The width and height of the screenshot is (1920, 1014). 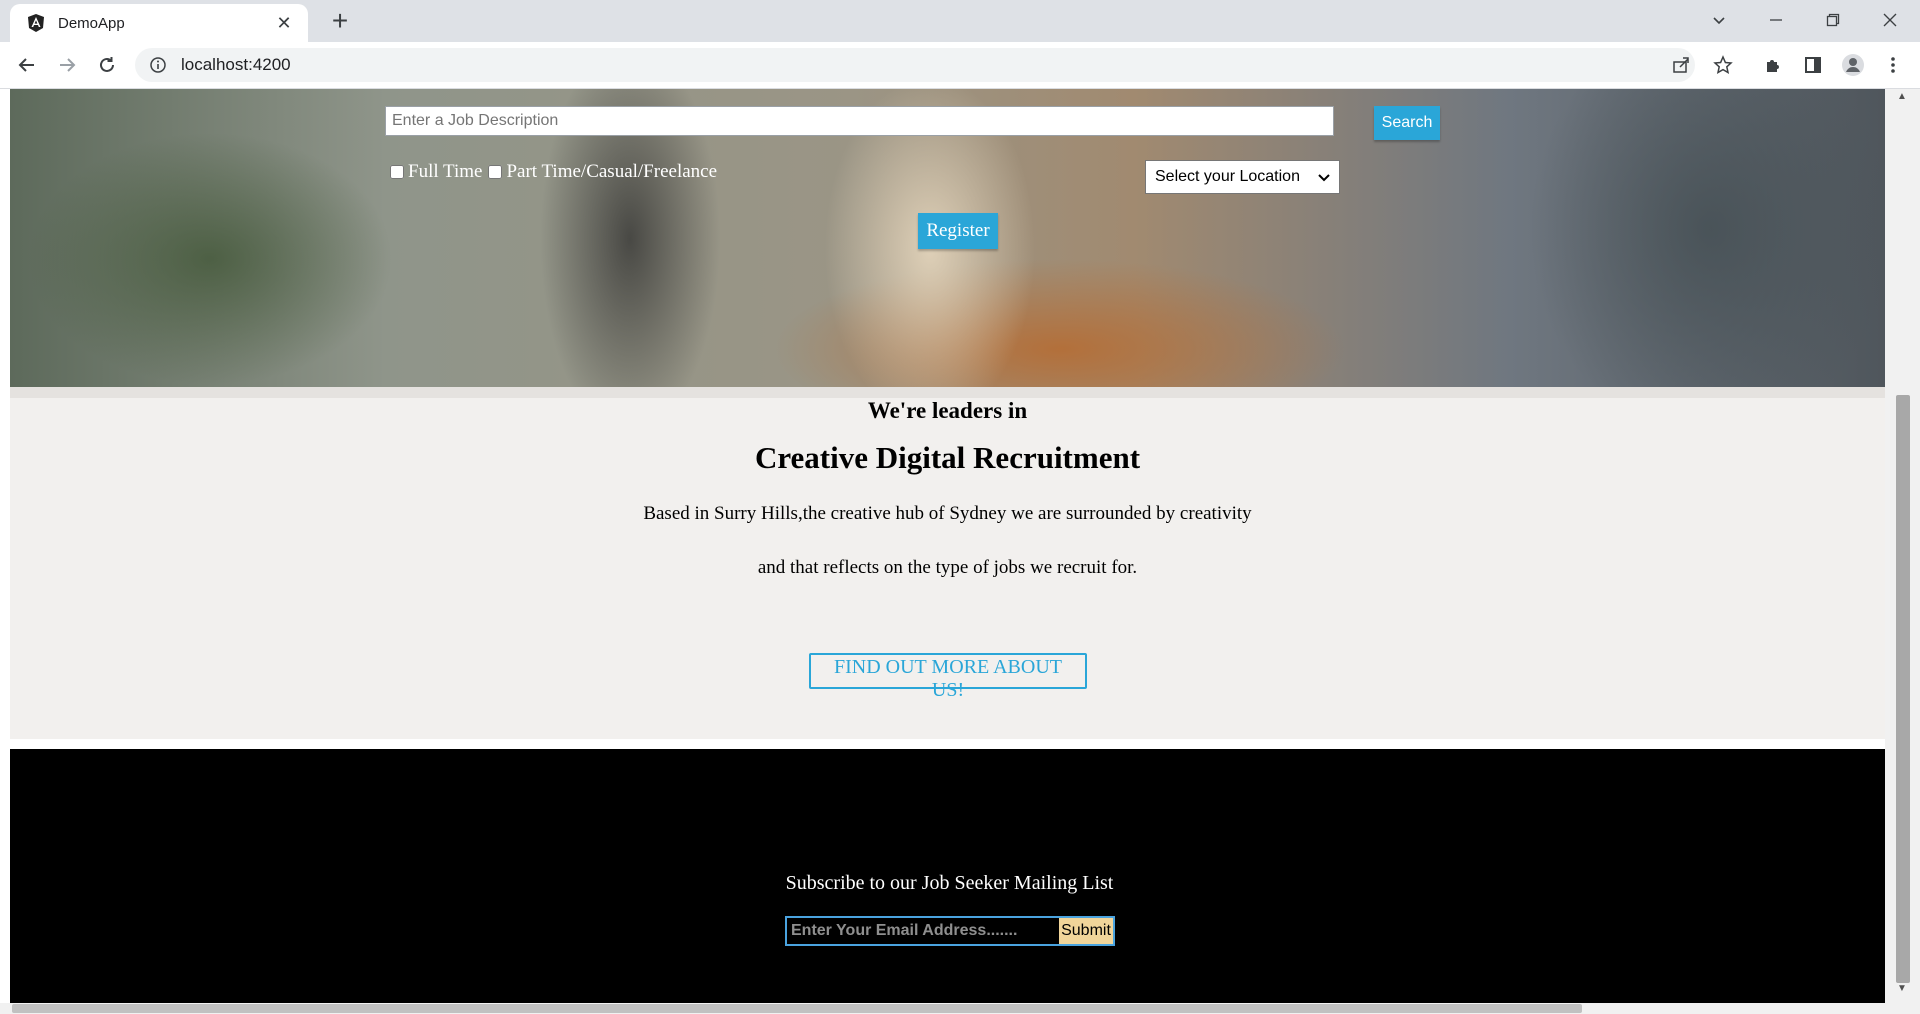 I want to click on profile-avatar-icon, so click(x=1853, y=65).